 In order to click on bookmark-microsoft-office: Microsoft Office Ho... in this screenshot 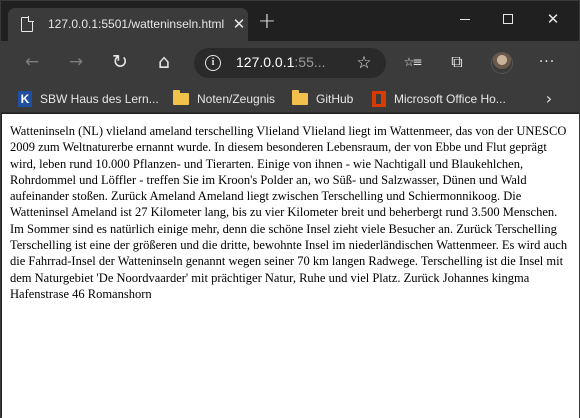, I will do `click(439, 99)`.